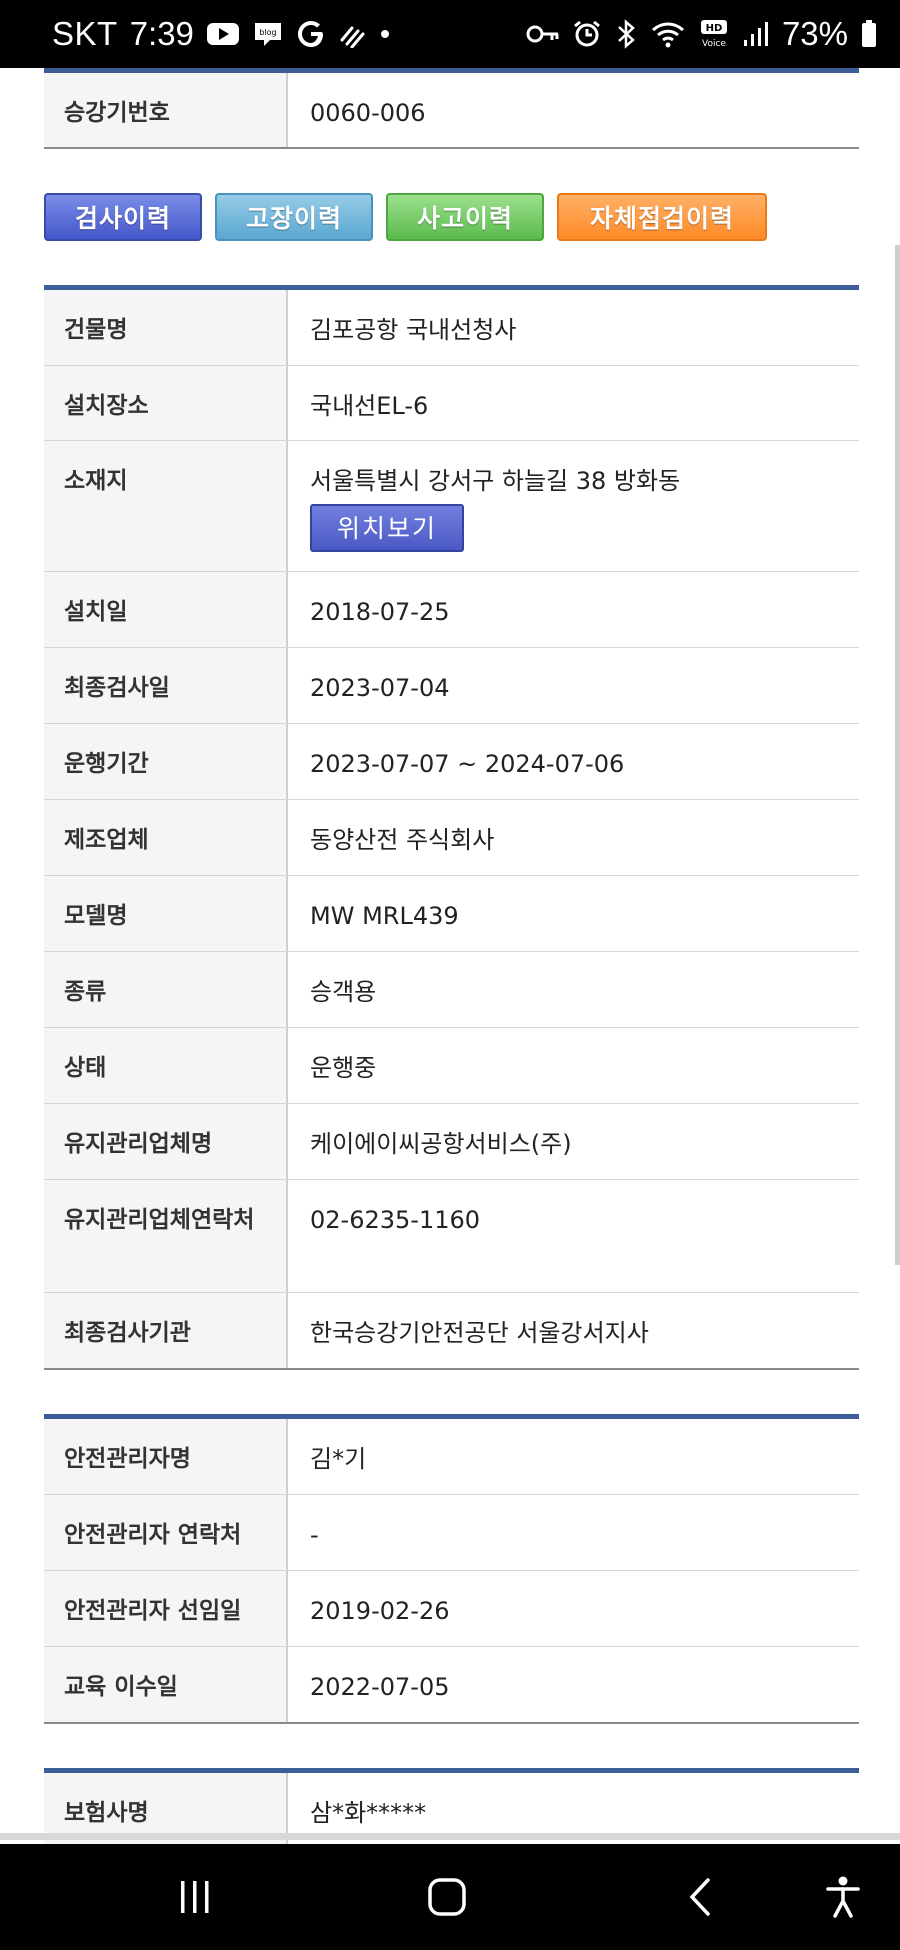 This screenshot has width=900, height=1950. What do you see at coordinates (343, 992) in the screenshot?
I see `elevator-type: 승객용` at bounding box center [343, 992].